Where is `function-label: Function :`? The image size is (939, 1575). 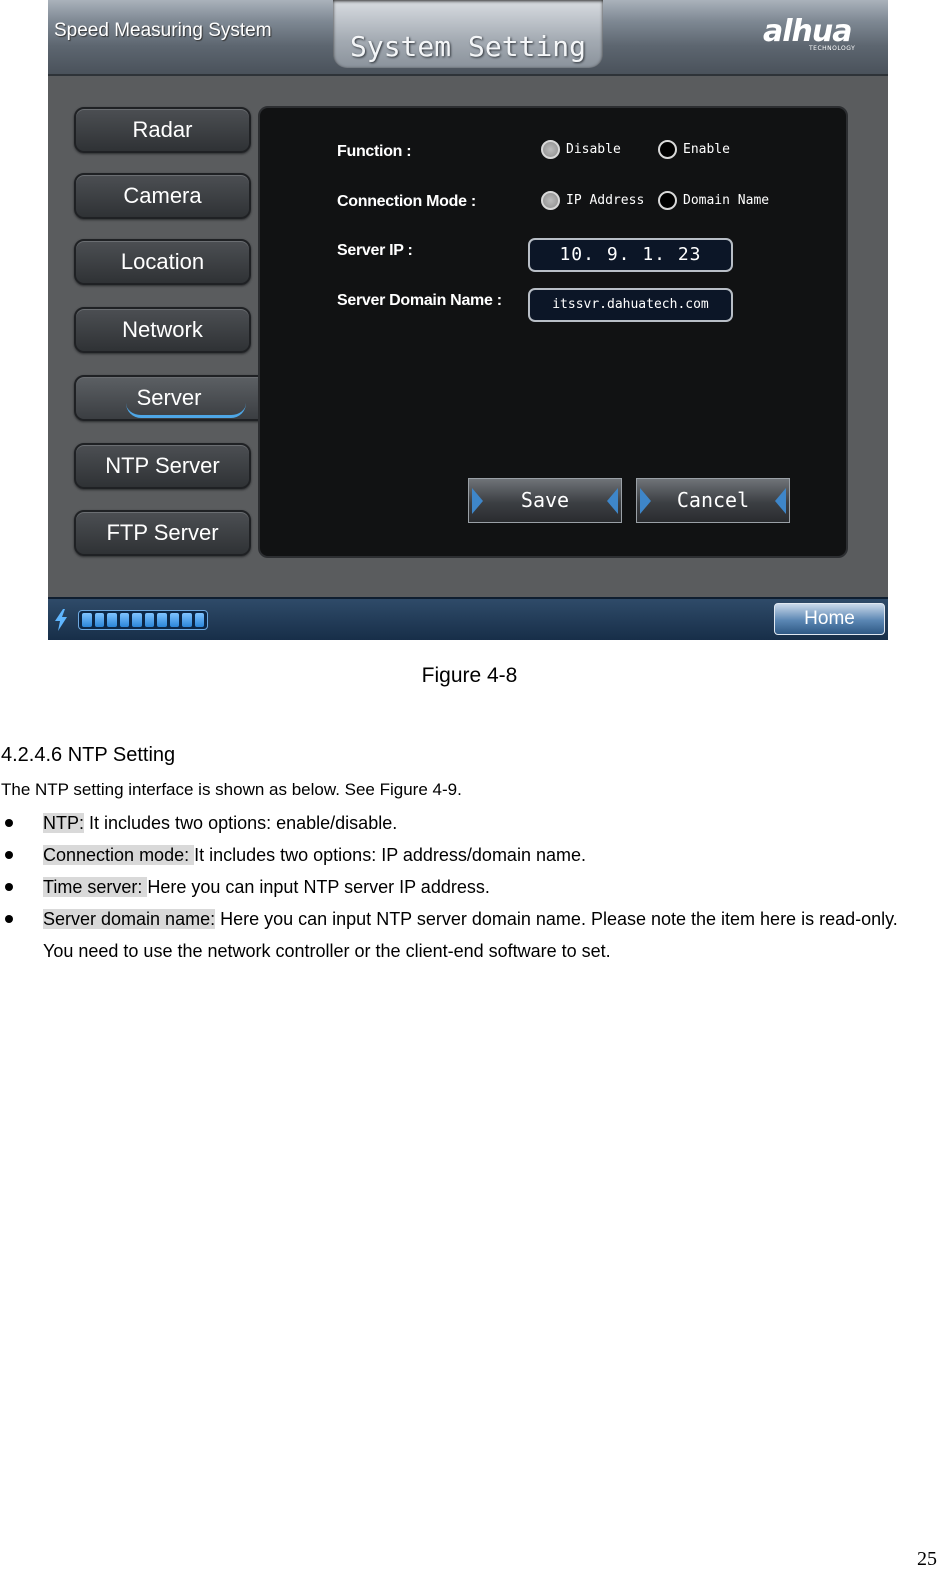 function-label: Function : is located at coordinates (374, 151).